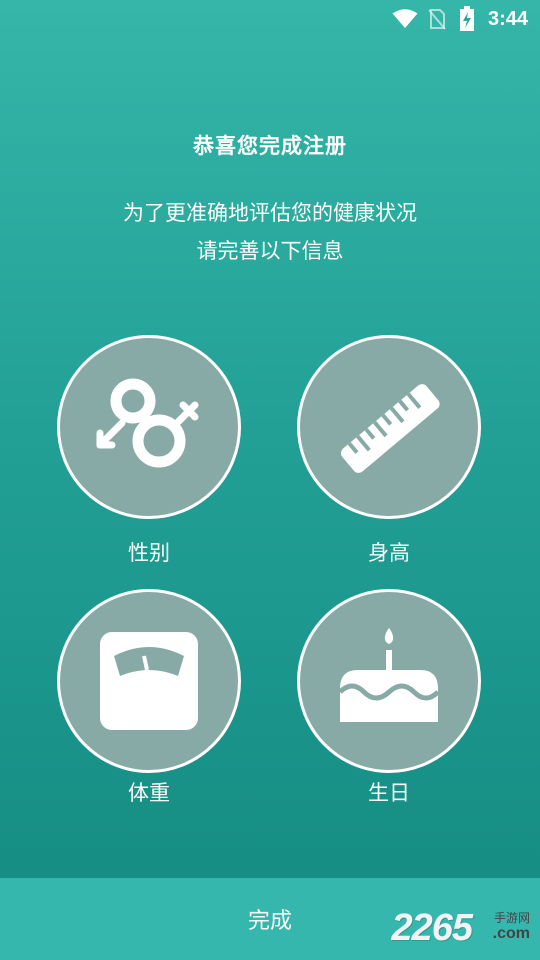 The width and height of the screenshot is (540, 960). Describe the element at coordinates (269, 921) in the screenshot. I see `done-label: 完成` at that location.